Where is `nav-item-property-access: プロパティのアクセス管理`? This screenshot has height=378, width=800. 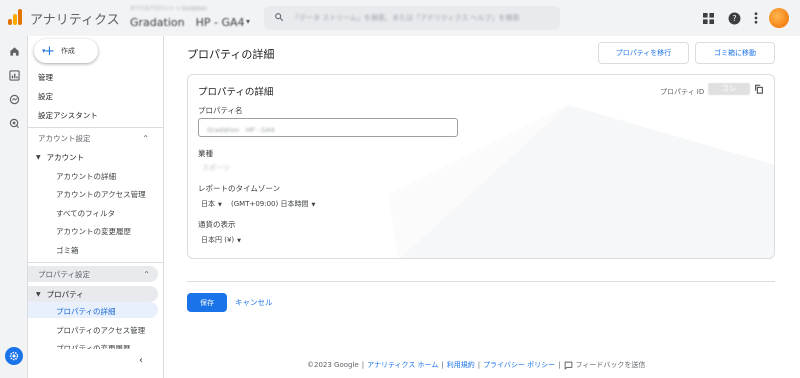 nav-item-property-access: プロパティのアクセス管理 is located at coordinates (100, 330).